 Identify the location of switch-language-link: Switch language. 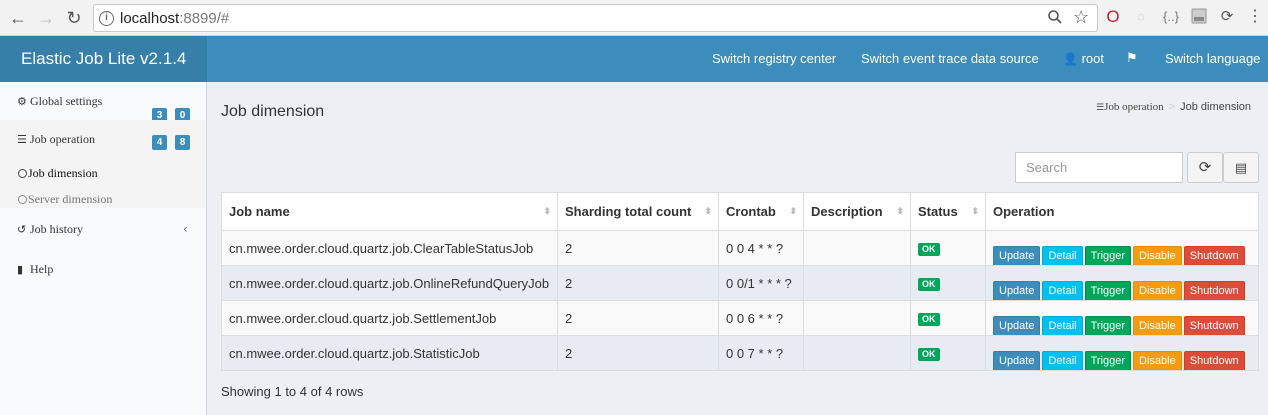
(1212, 59).